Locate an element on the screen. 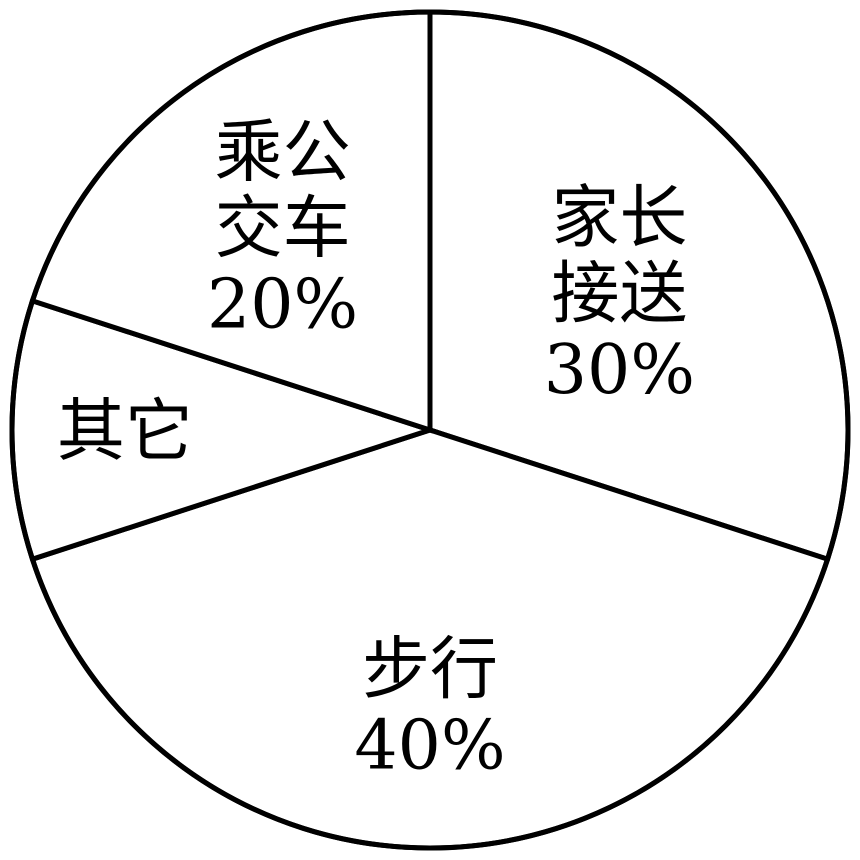 This screenshot has height=860, width=860. slice-label-1-line-0: 步行 is located at coordinates (430, 669).